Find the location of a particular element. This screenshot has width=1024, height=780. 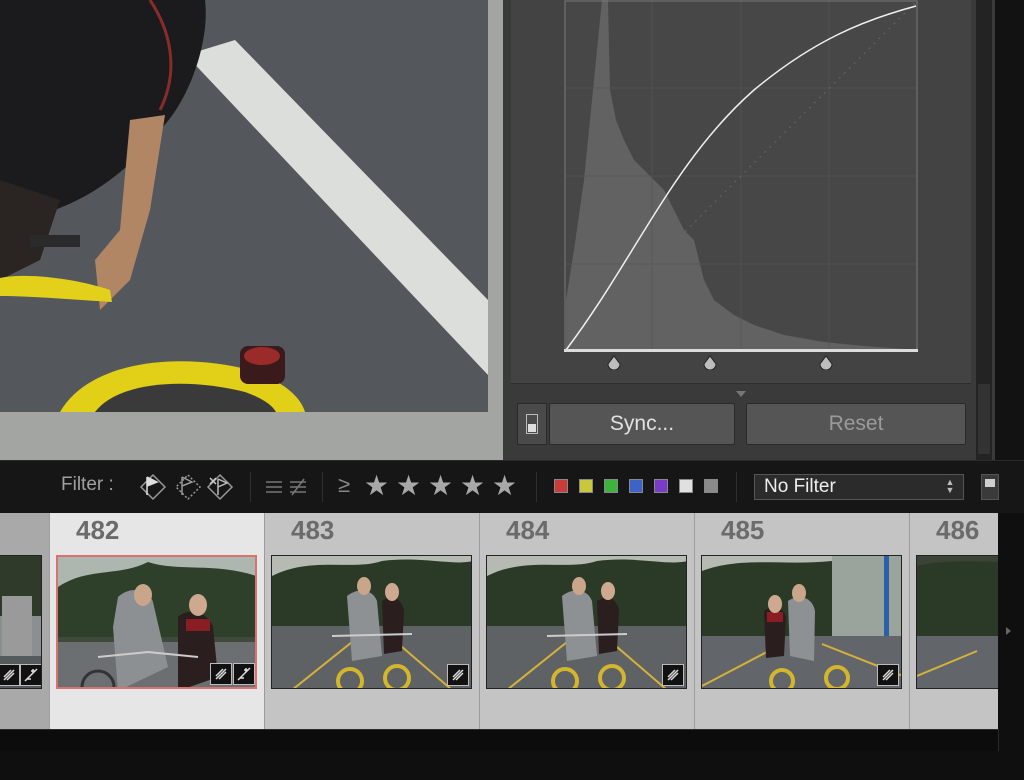

filter-label: Filter : is located at coordinates (87, 484).